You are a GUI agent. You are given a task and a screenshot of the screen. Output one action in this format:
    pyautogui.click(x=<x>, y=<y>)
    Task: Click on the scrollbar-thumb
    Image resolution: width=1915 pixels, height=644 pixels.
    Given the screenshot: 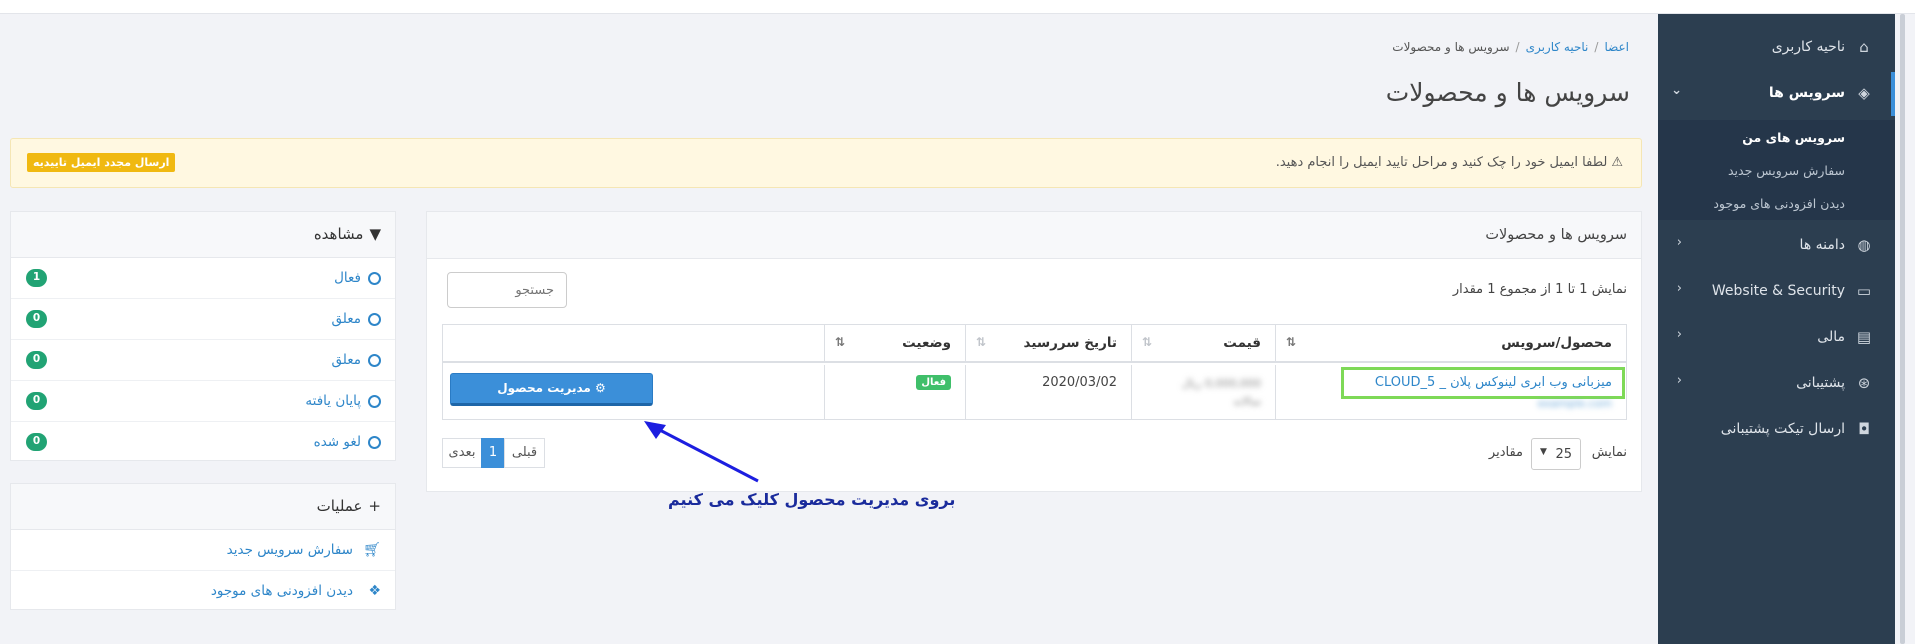 What is the action you would take?
    pyautogui.click(x=1902, y=329)
    